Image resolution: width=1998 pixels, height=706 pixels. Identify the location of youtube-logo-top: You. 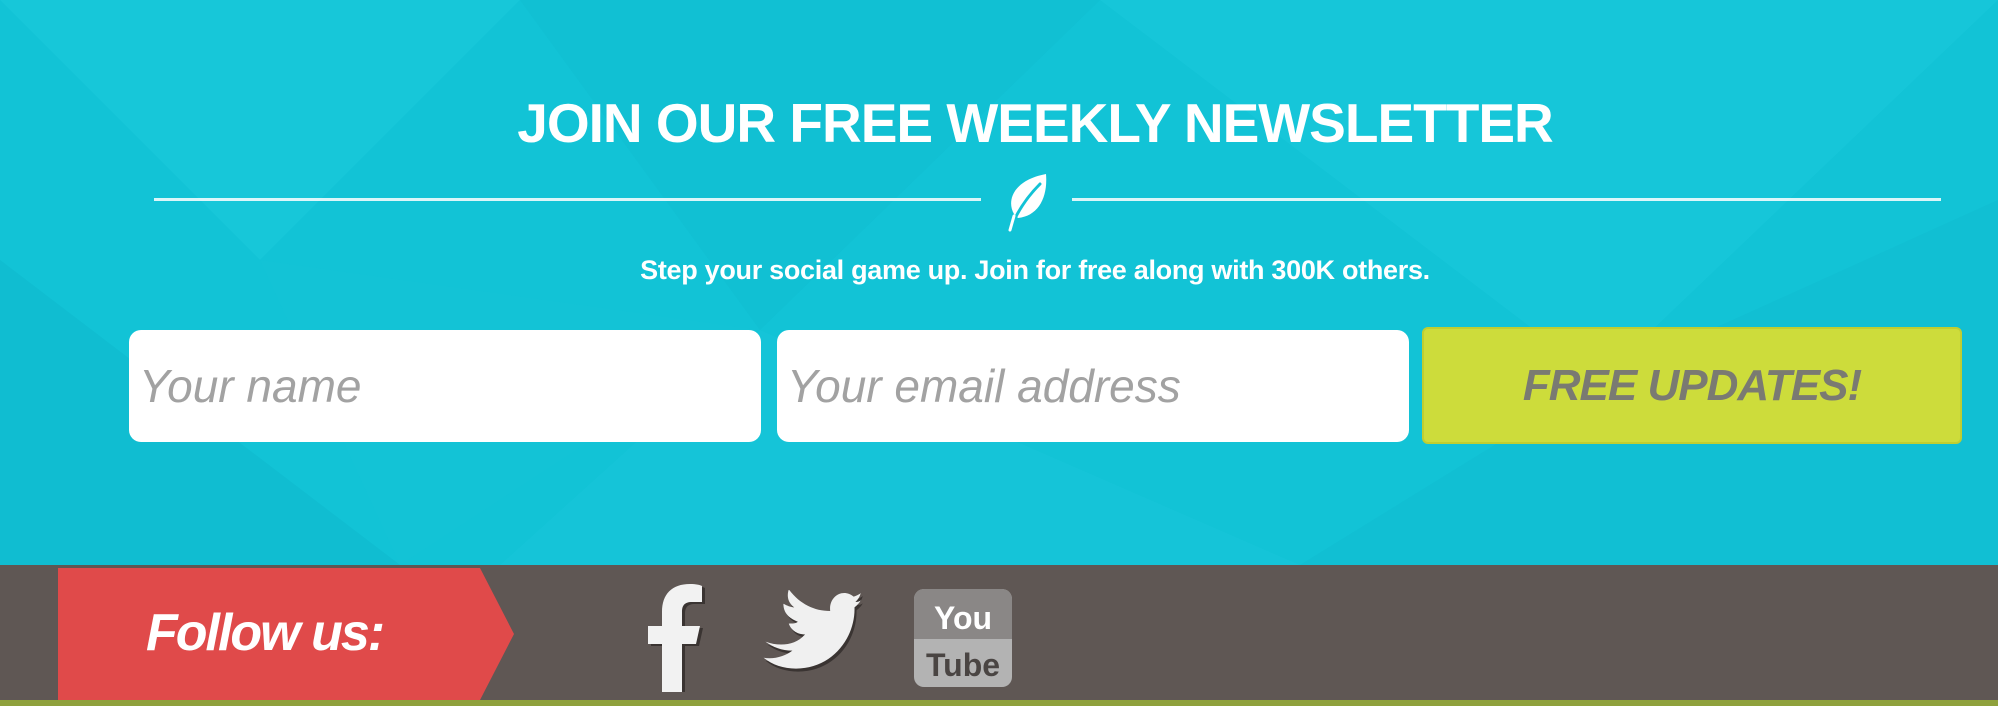
(963, 618).